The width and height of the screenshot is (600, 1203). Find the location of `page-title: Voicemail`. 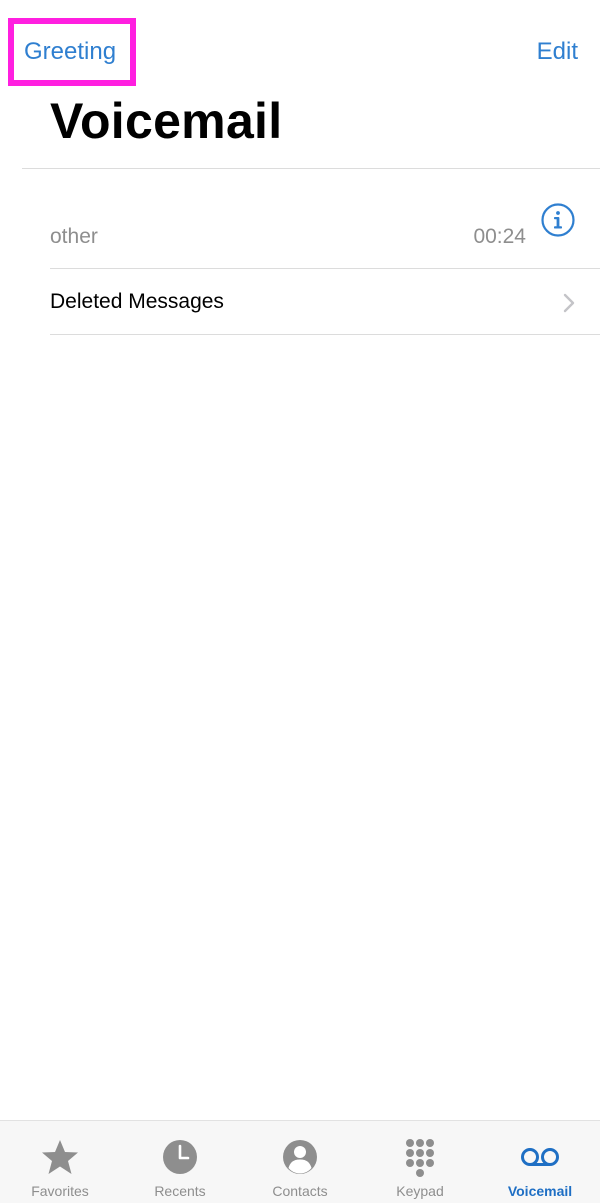

page-title: Voicemail is located at coordinates (166, 121).